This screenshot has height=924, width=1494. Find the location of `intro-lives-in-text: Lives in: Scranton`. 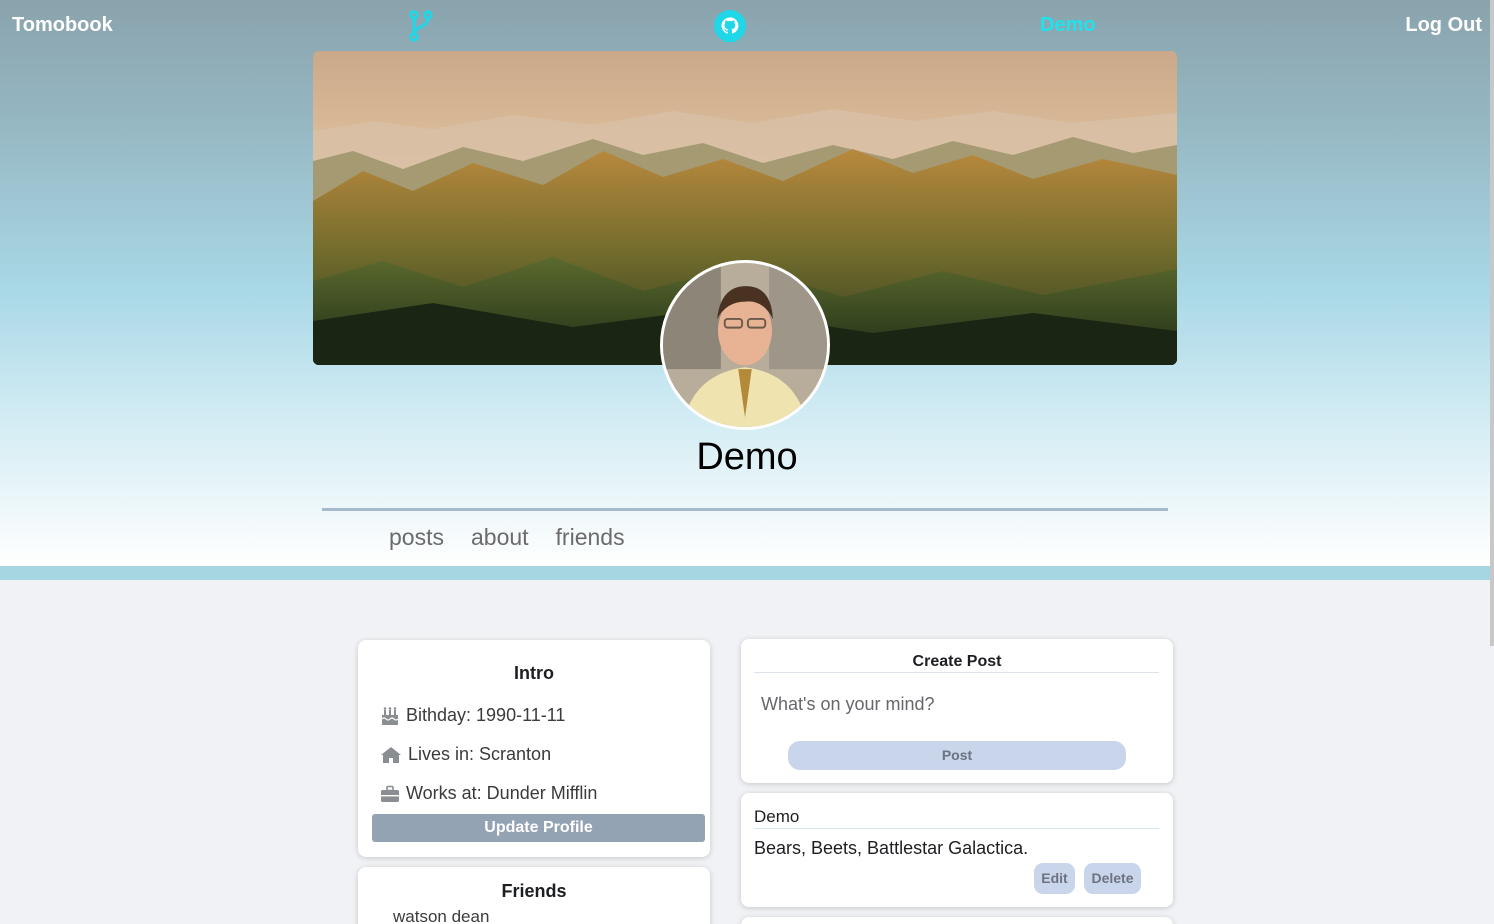

intro-lives-in-text: Lives in: Scranton is located at coordinates (480, 754).